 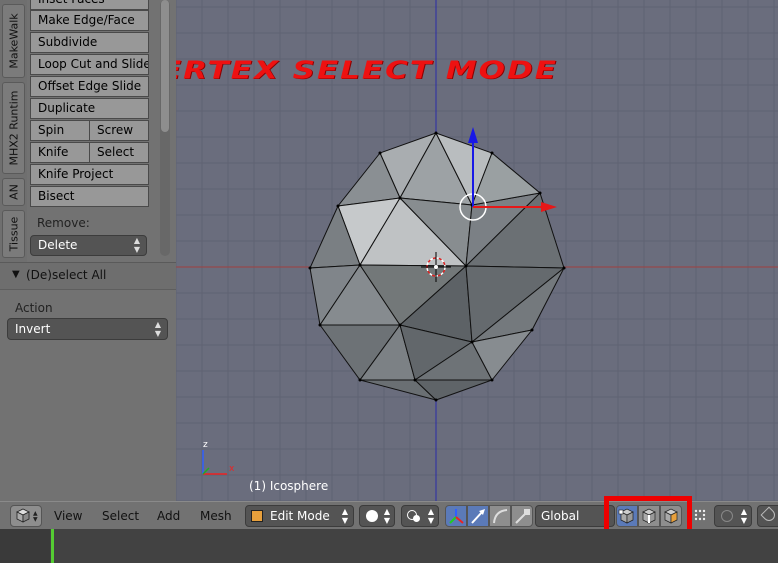 What do you see at coordinates (89, 196) in the screenshot?
I see `bisect-button: Bisect` at bounding box center [89, 196].